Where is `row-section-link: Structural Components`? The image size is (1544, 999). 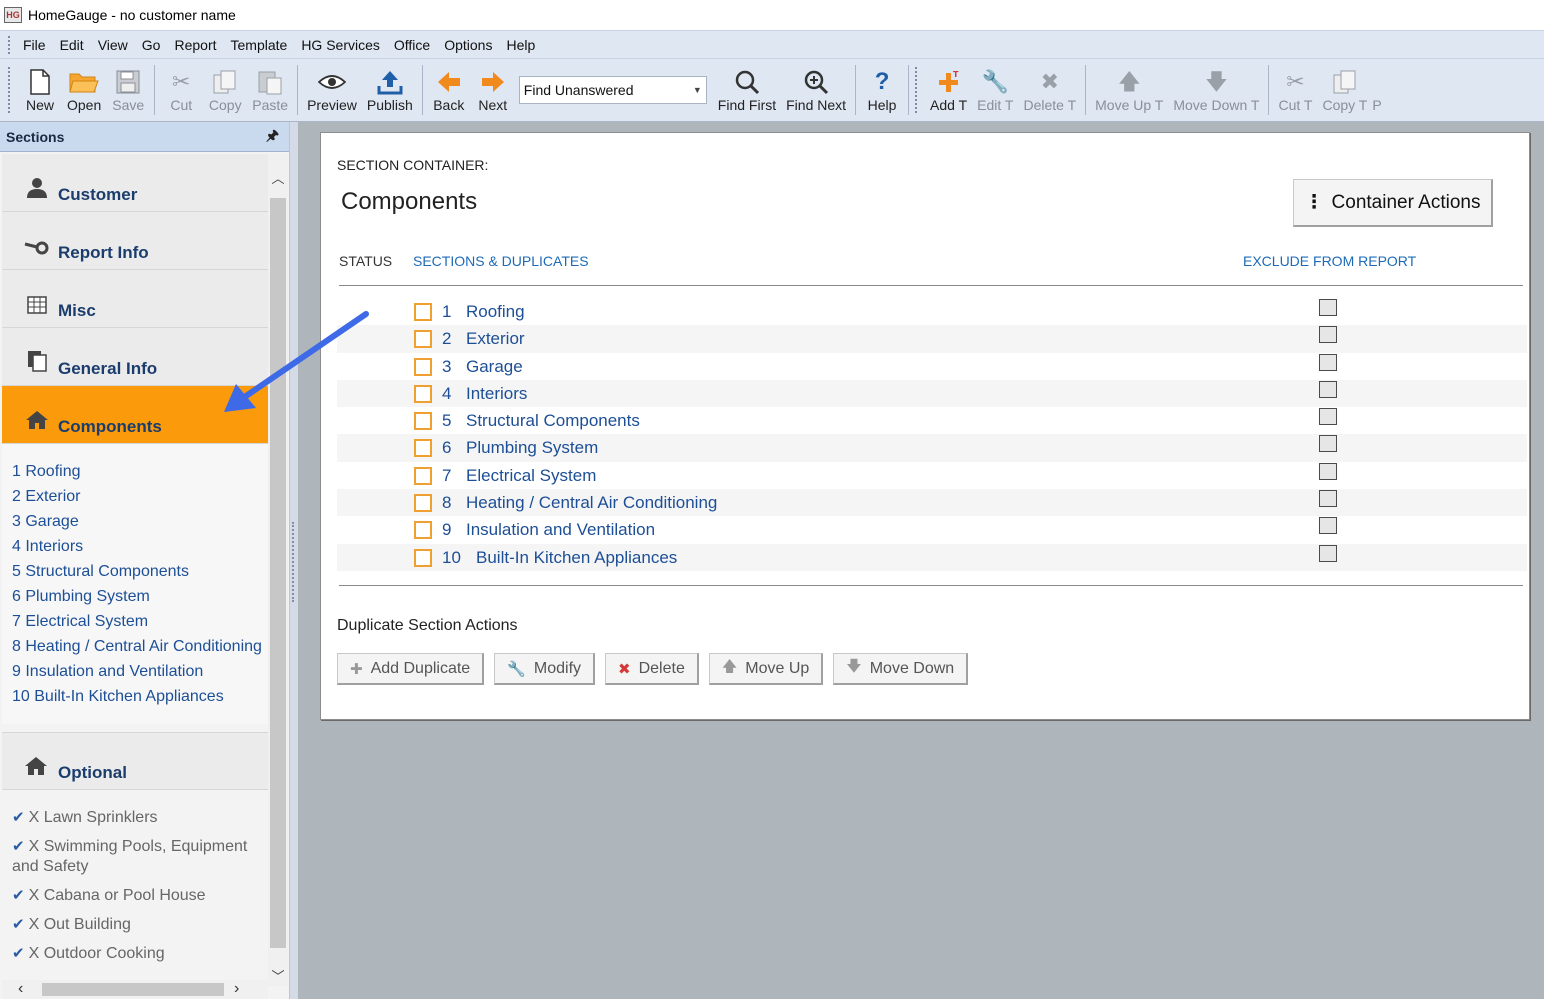
row-section-link: Structural Components is located at coordinates (553, 421).